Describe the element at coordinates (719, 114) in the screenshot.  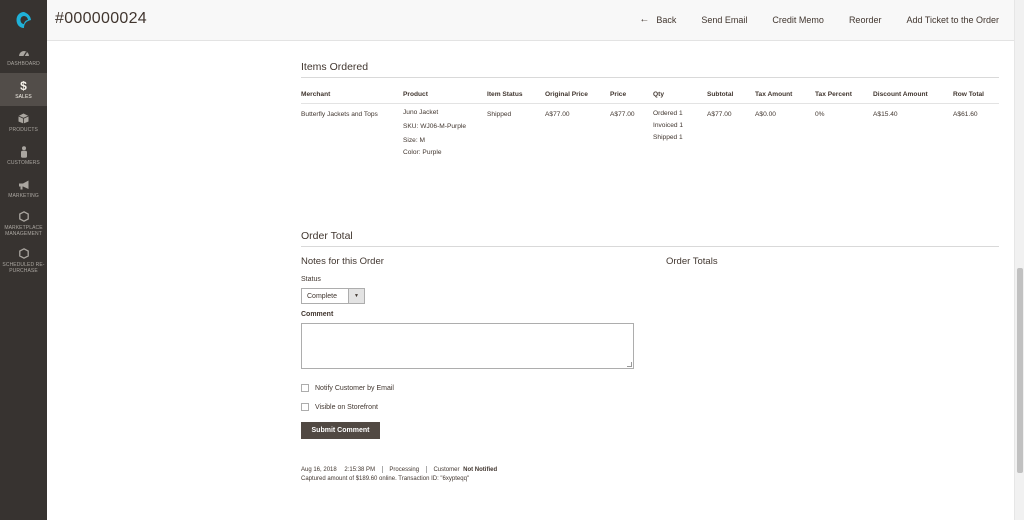
I see `subtotal-cell: A$77.00` at that location.